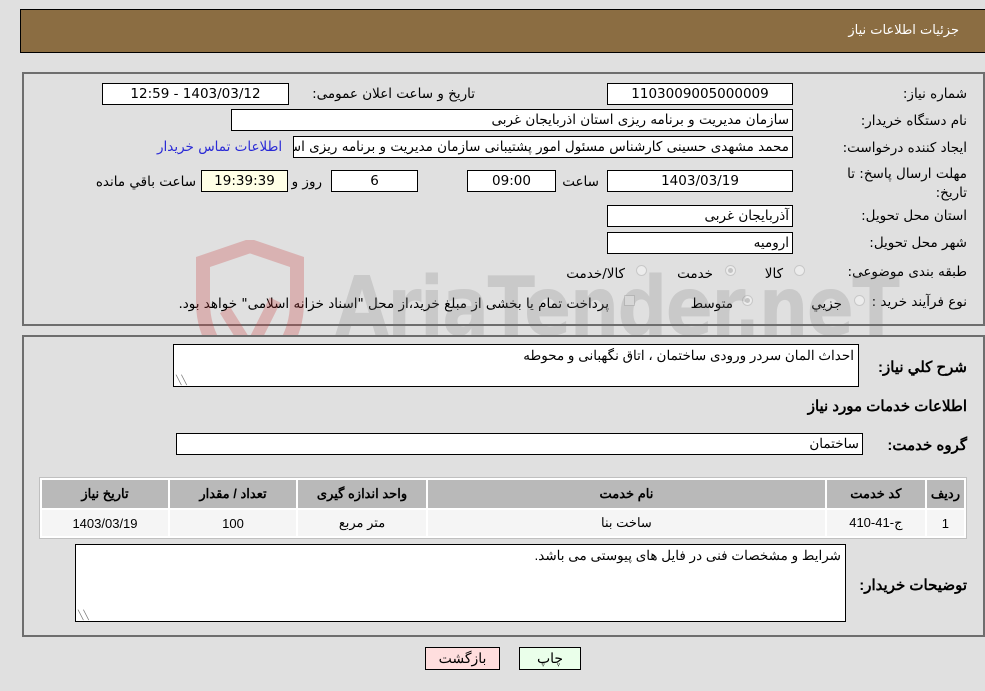 The image size is (985, 691). What do you see at coordinates (945, 494) in the screenshot?
I see `col-row-number: ردیف` at bounding box center [945, 494].